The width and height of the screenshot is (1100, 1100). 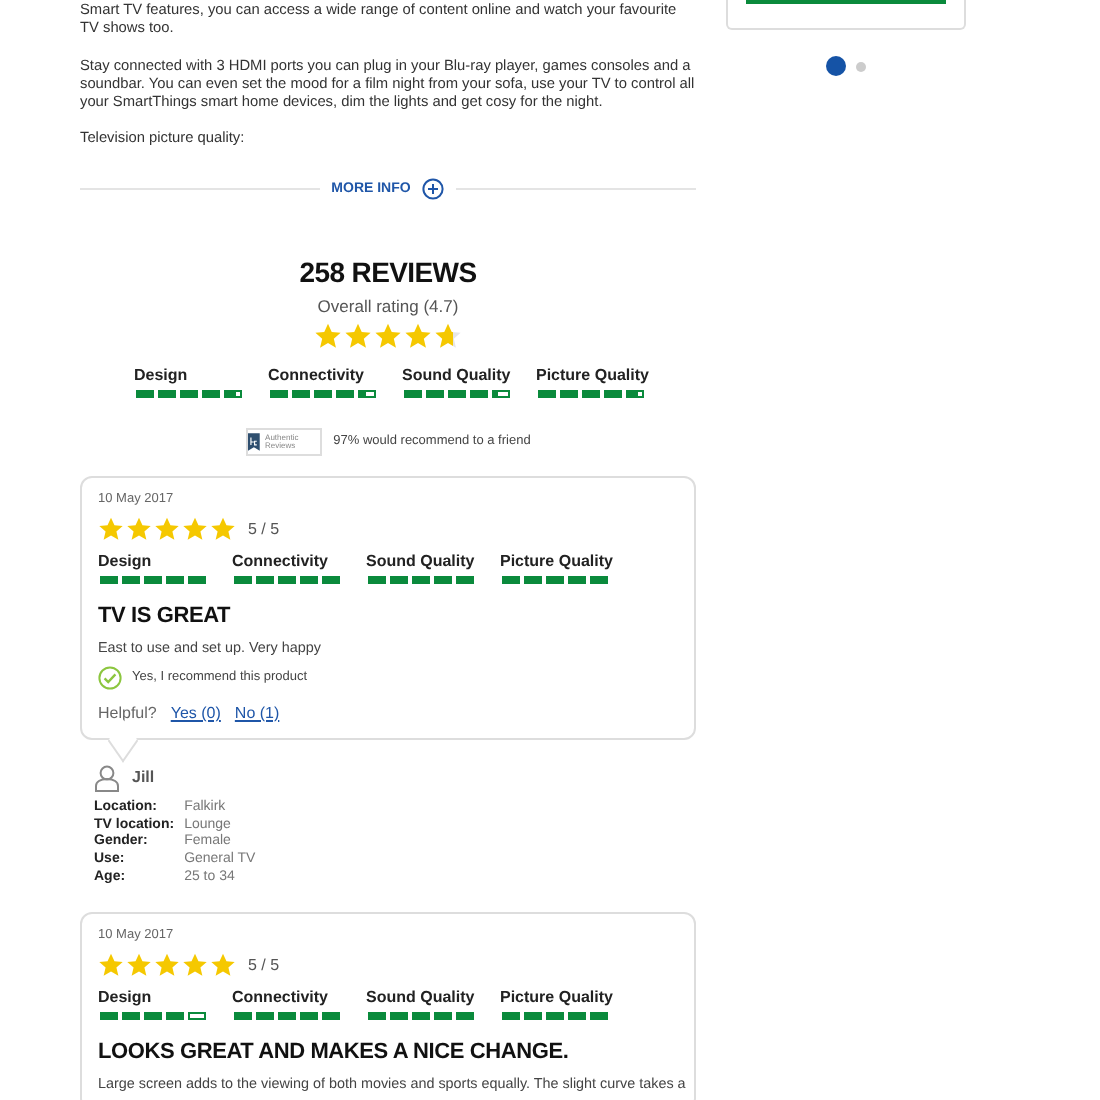 I want to click on reviewer-name: Jill, so click(x=143, y=777).